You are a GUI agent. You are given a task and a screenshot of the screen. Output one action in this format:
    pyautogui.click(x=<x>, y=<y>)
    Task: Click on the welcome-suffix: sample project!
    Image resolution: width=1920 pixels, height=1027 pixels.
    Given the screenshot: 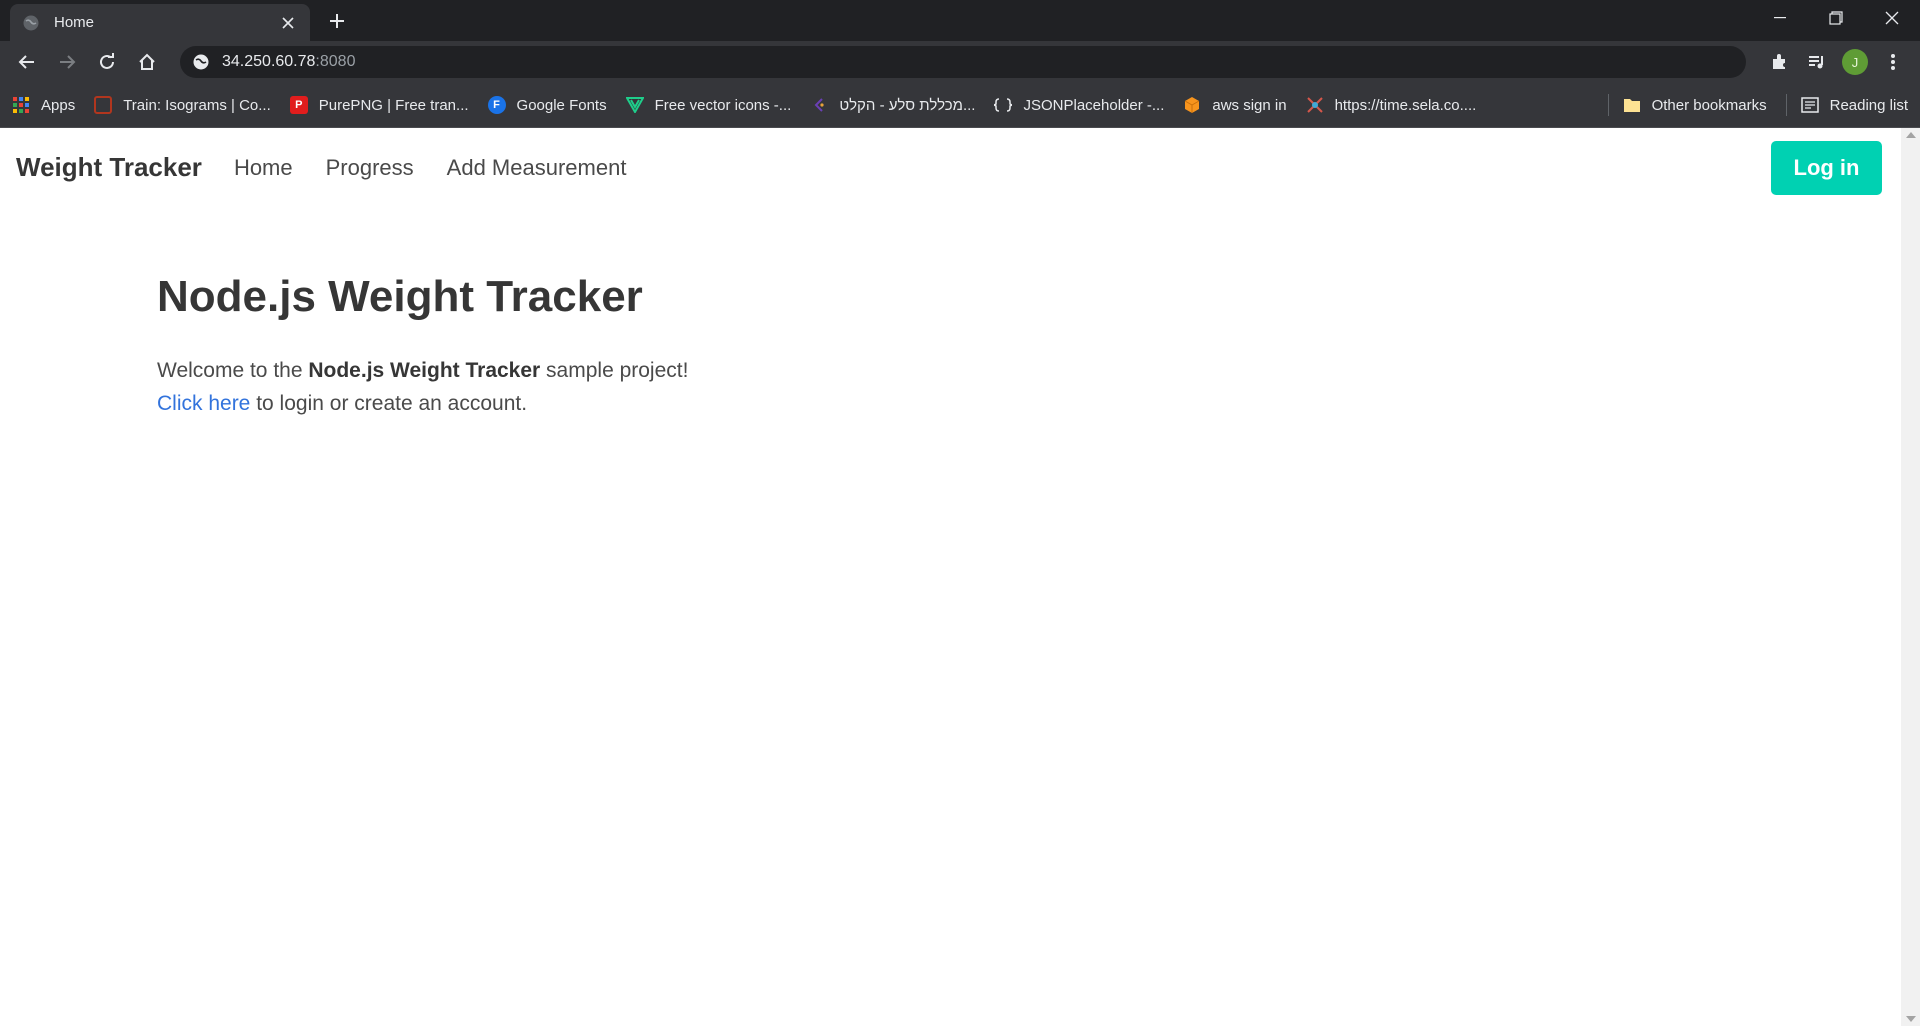 What is the action you would take?
    pyautogui.click(x=614, y=370)
    